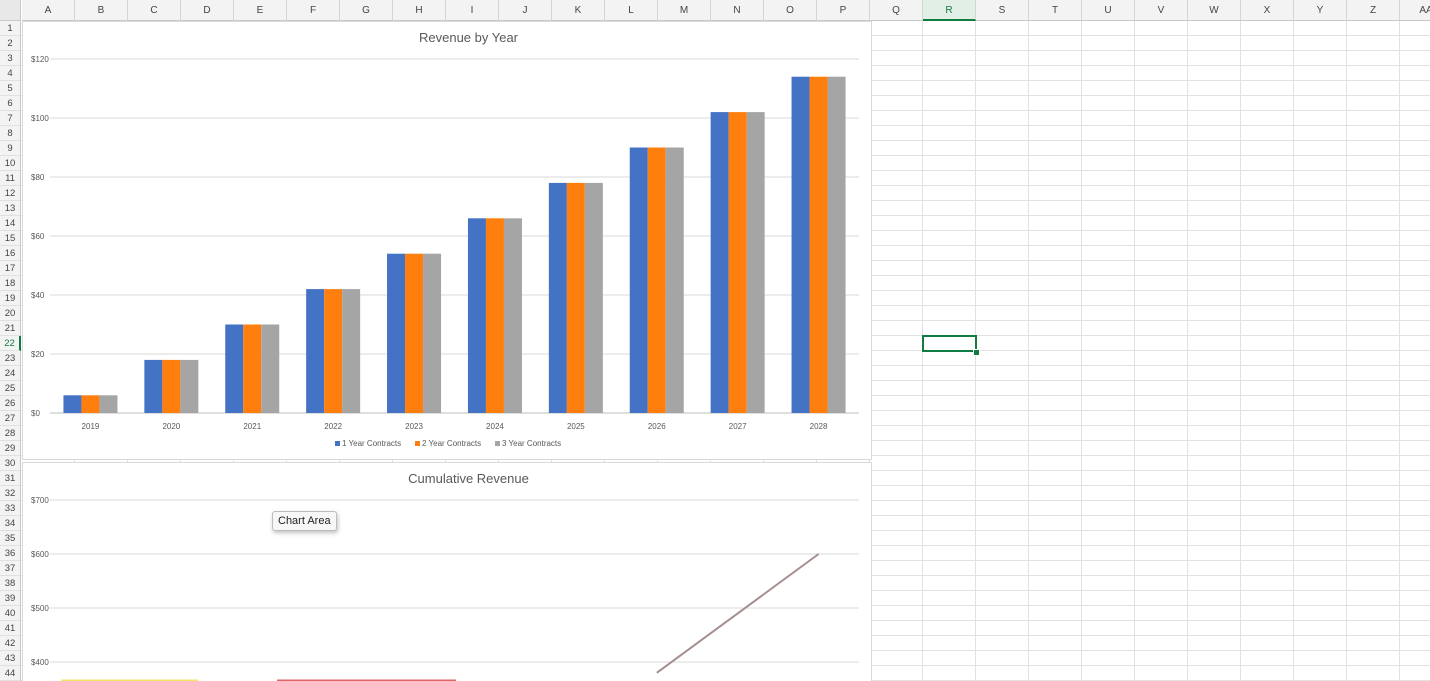  I want to click on row-header-30: 30, so click(10, 463).